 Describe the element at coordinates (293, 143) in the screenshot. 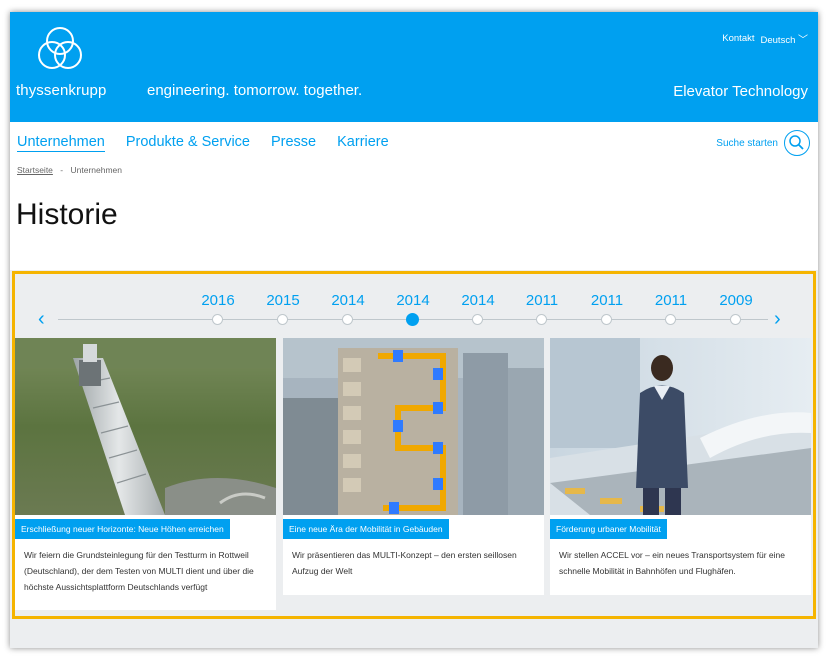

I see `nav-item-presse: Presse` at that location.